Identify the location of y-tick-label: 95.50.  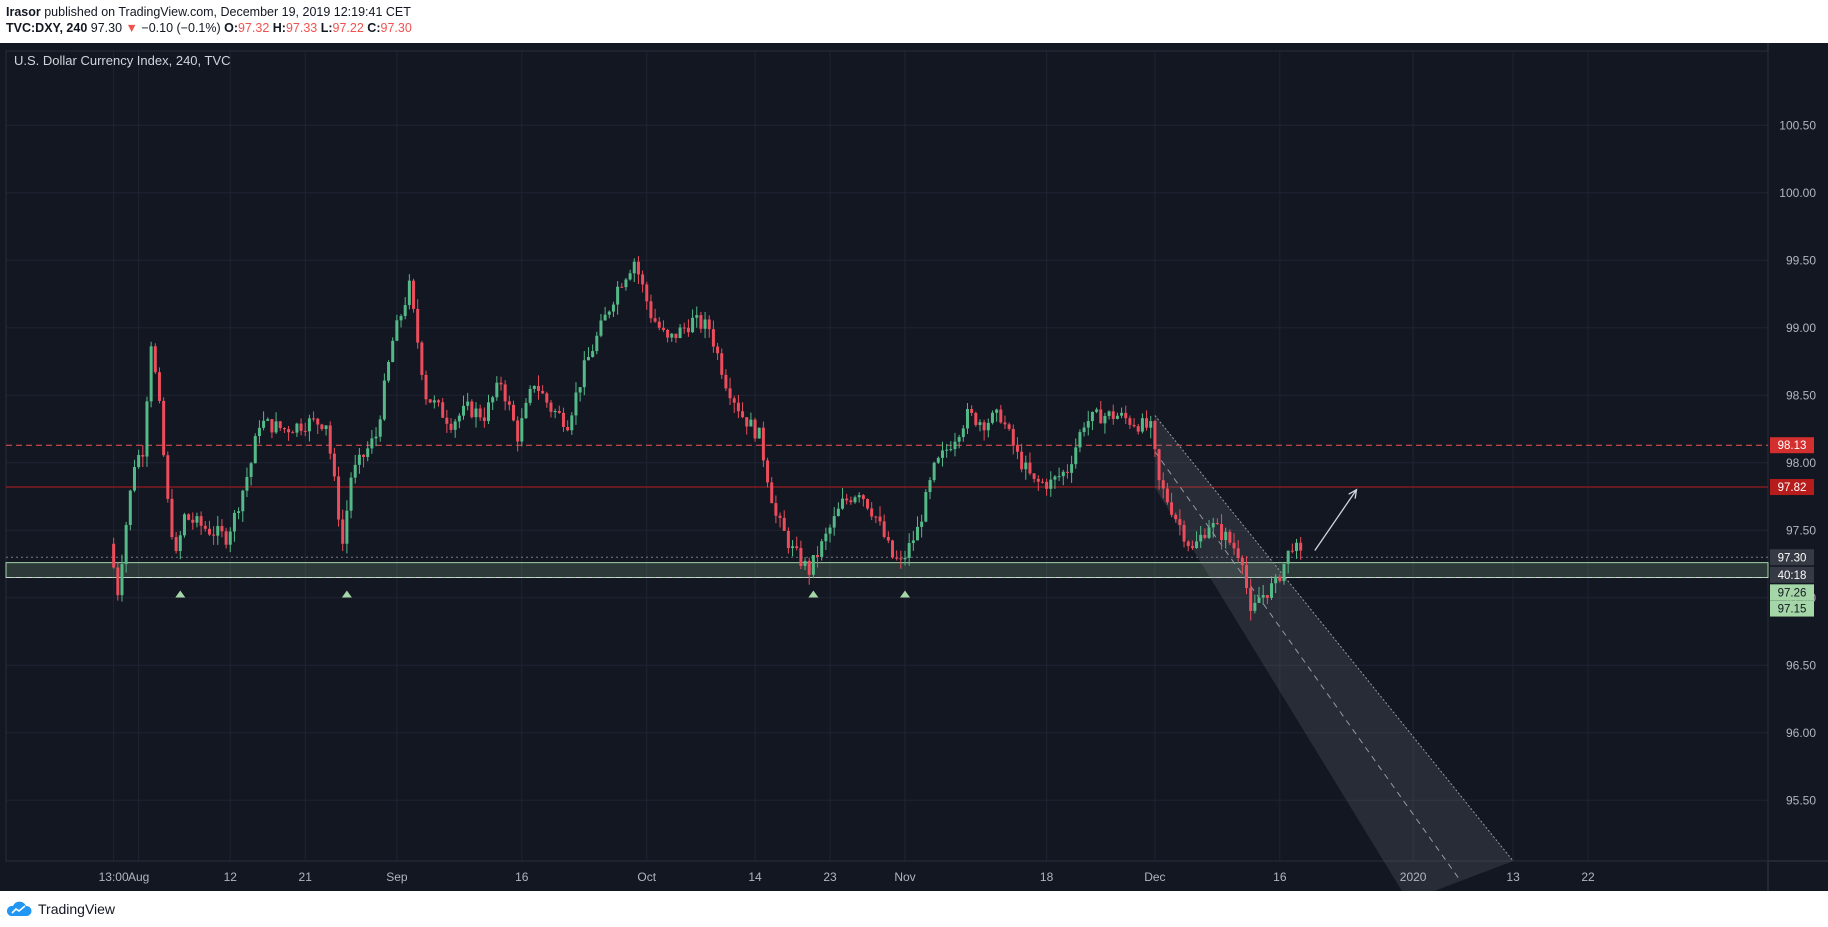
(1801, 800).